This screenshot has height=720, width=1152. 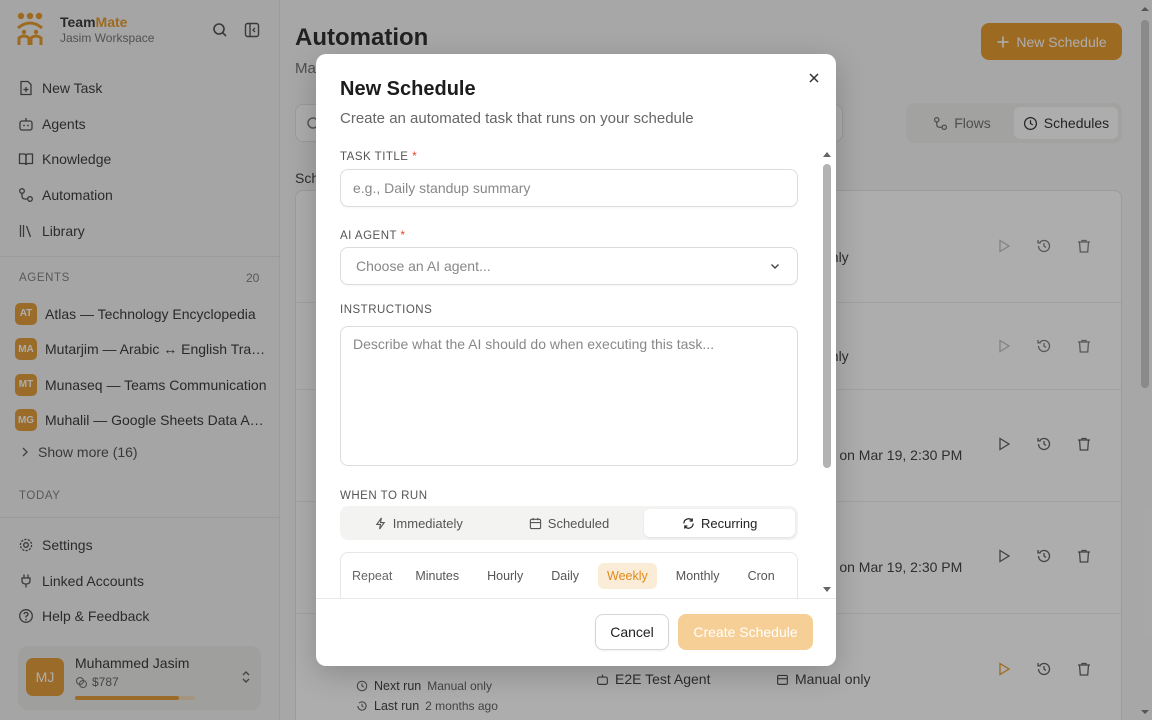 What do you see at coordinates (814, 78) in the screenshot?
I see `close-icon` at bounding box center [814, 78].